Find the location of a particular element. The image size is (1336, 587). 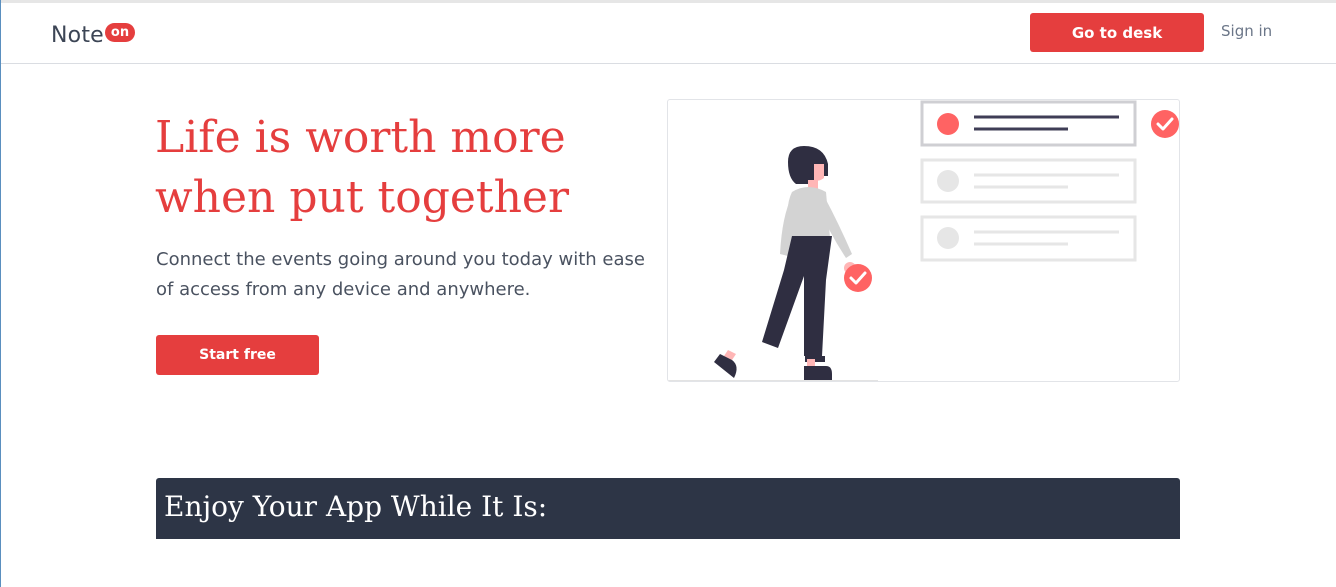

task-dot-active is located at coordinates (948, 124).